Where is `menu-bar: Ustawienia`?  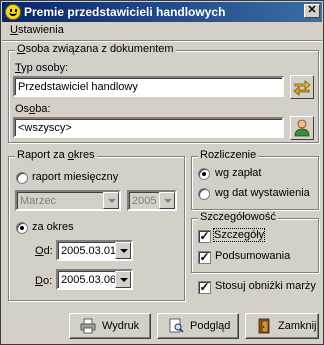 menu-bar: Ustawienia is located at coordinates (162, 31).